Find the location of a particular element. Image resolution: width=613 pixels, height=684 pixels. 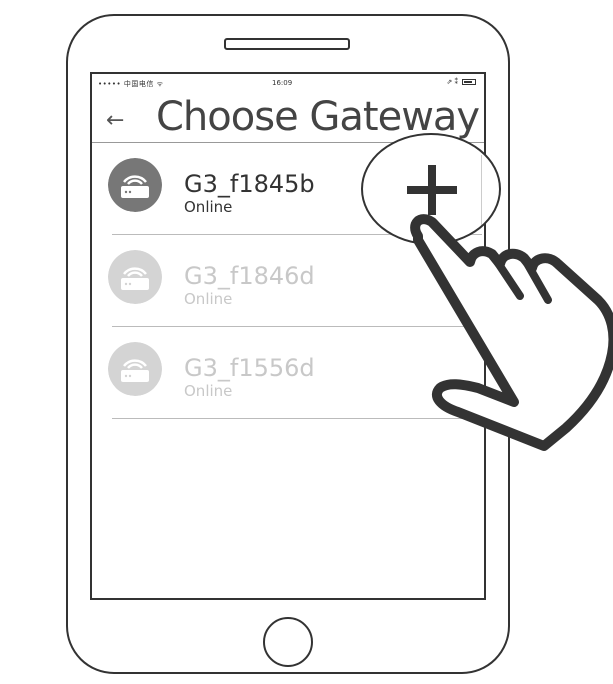

gateway-name: G3_f1845b is located at coordinates (249, 184).